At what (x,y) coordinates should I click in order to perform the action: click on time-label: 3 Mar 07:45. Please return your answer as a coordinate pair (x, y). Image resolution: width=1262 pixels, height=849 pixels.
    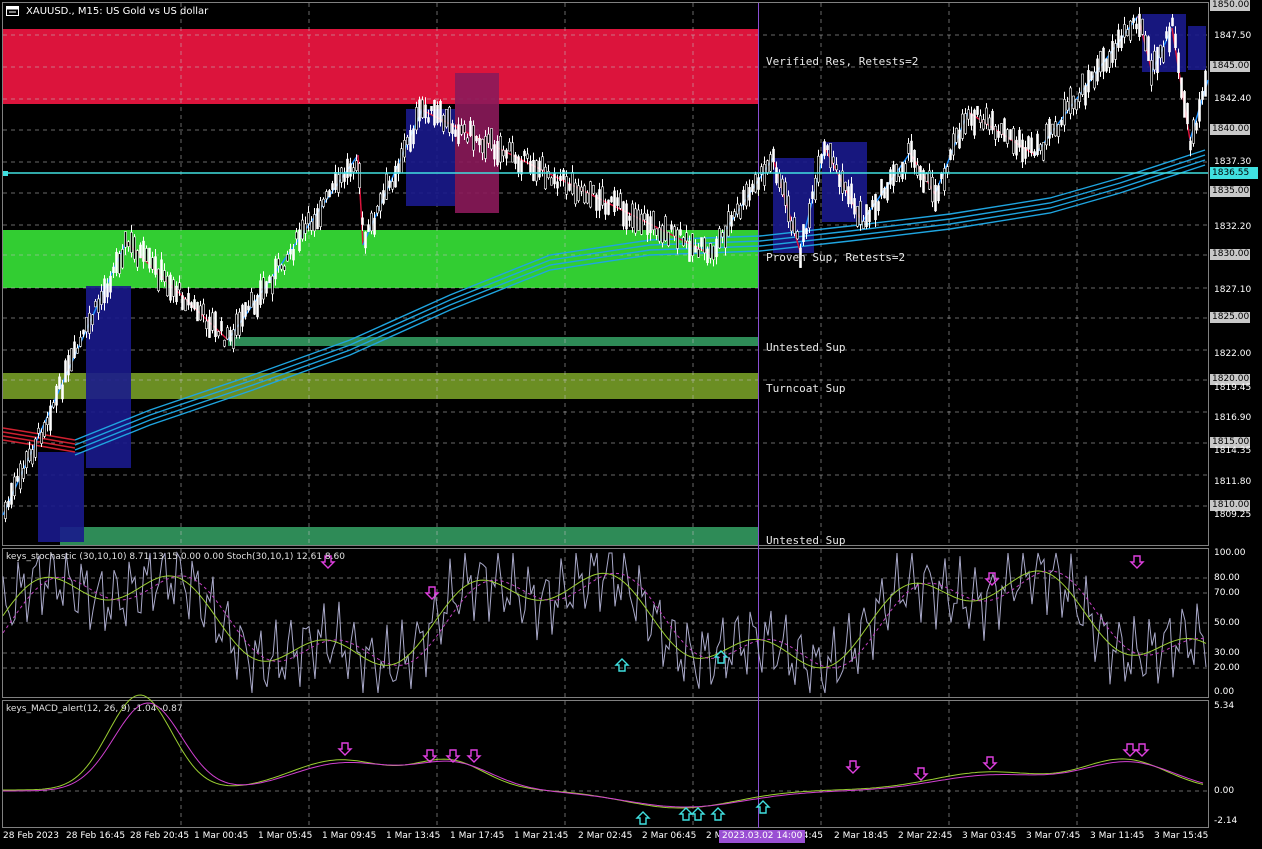
    Looking at the image, I should click on (1053, 836).